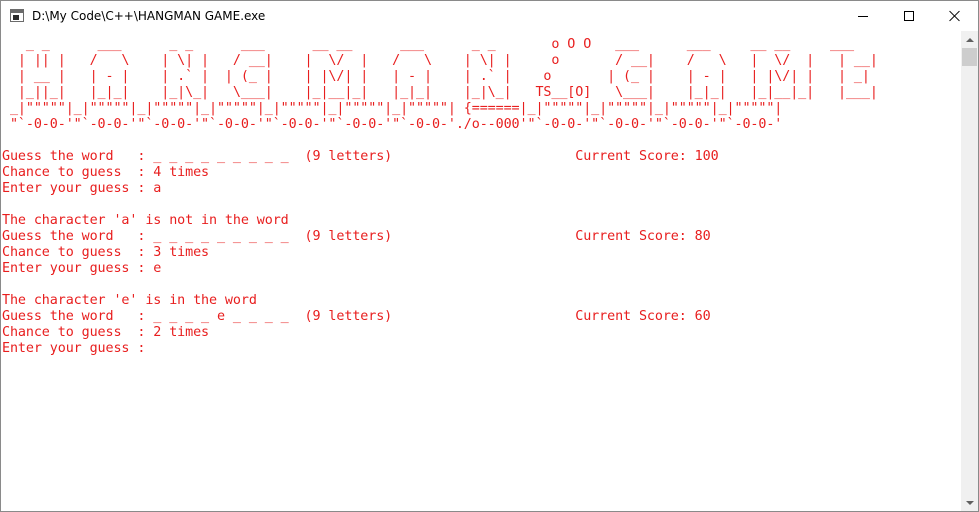 The image size is (979, 512). I want to click on scroll-up-button, so click(969, 39).